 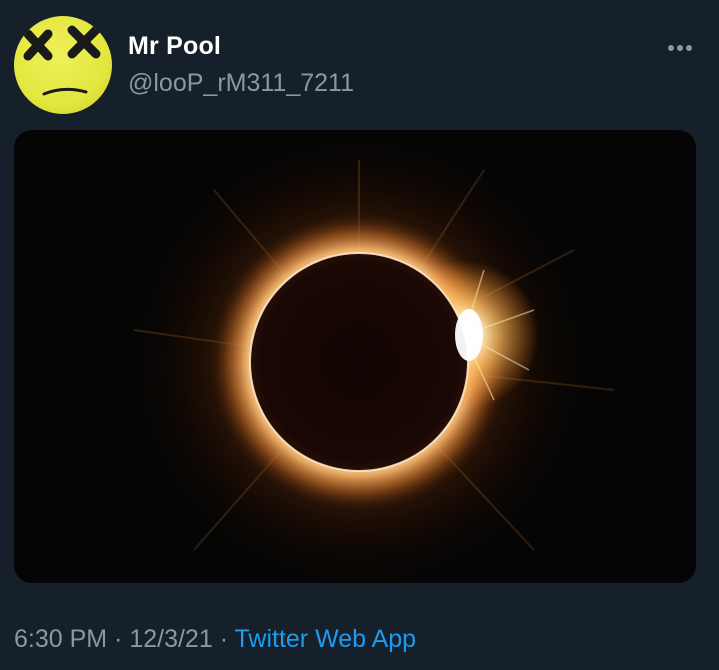 I want to click on tweet-metadata: 6:30 PM · 12/3/21 · Twitter Web App, so click(x=215, y=639).